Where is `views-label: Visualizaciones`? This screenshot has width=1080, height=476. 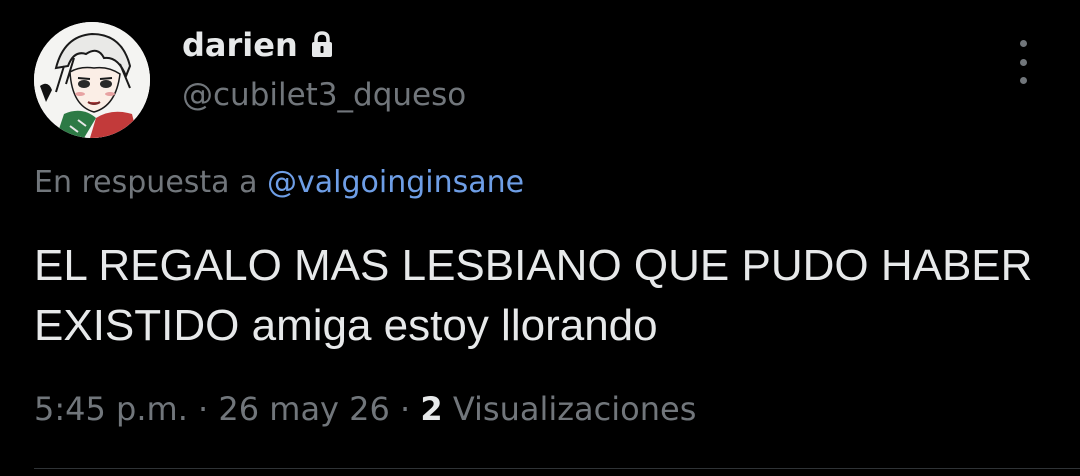 views-label: Visualizaciones is located at coordinates (570, 409).